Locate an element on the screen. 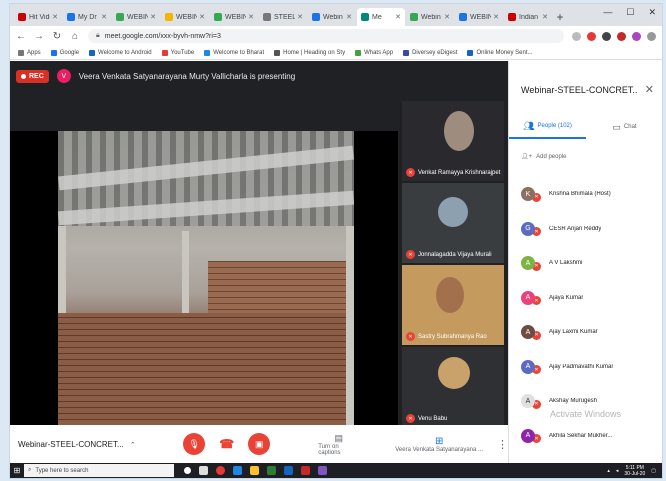  participant-list-item: A ✕ Ajay Laxmi Kumar is located at coordinates (589, 332).